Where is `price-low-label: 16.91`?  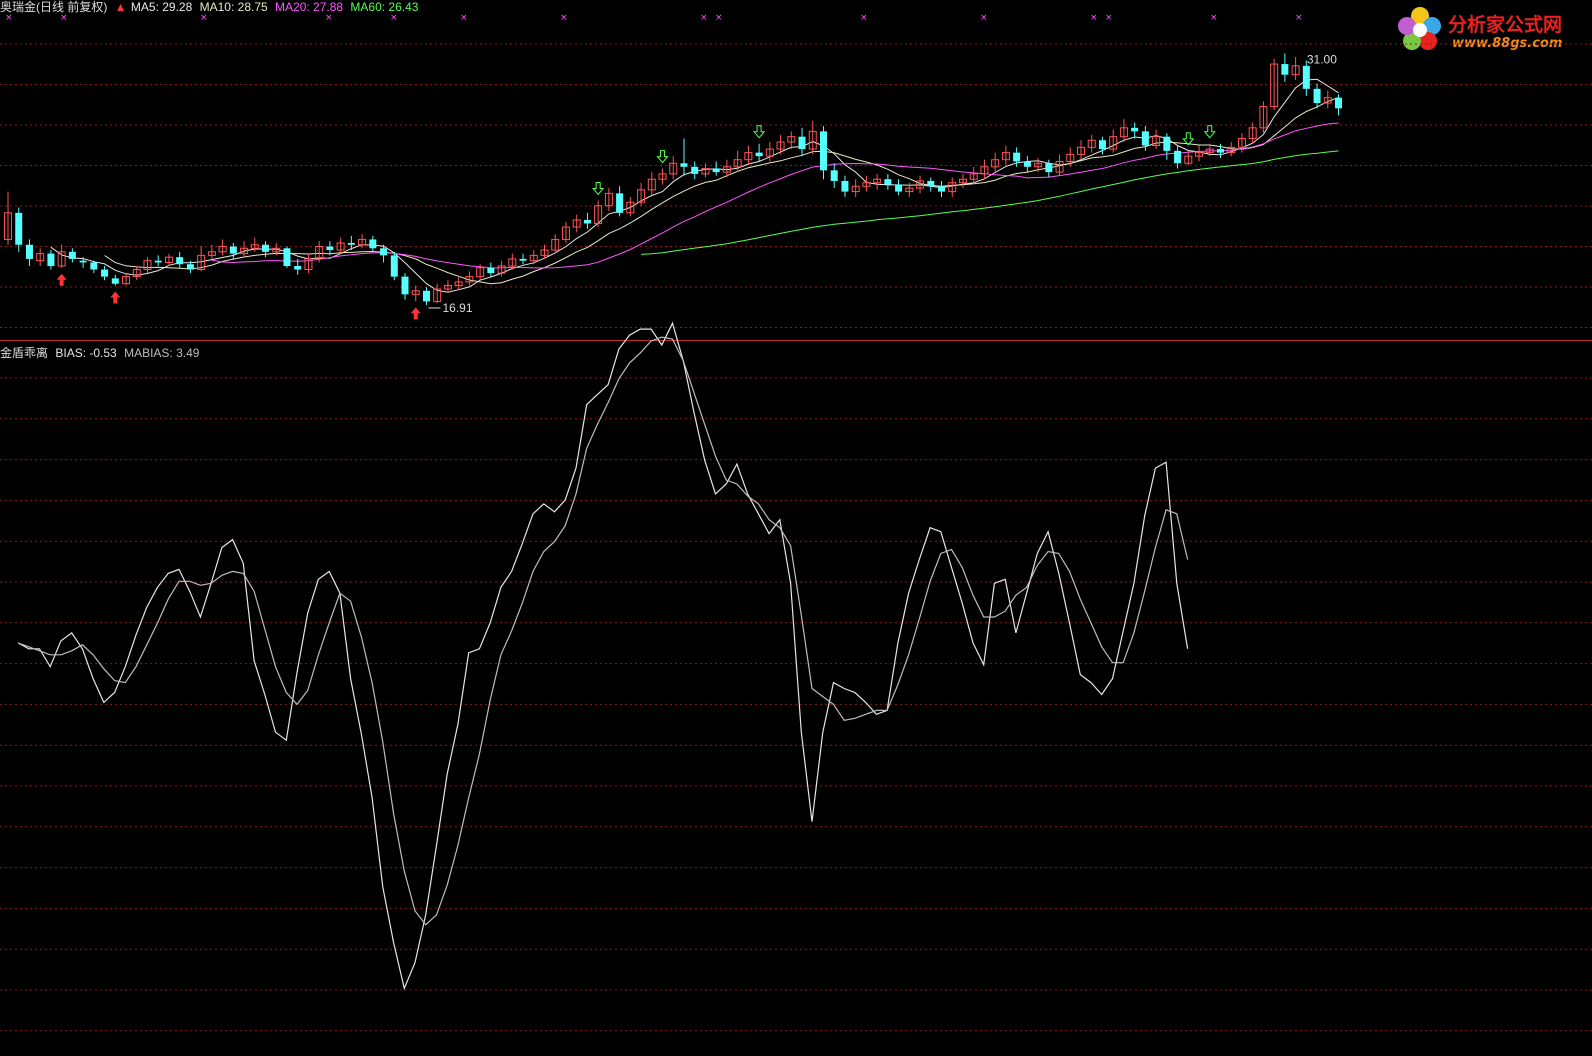 price-low-label: 16.91 is located at coordinates (457, 308).